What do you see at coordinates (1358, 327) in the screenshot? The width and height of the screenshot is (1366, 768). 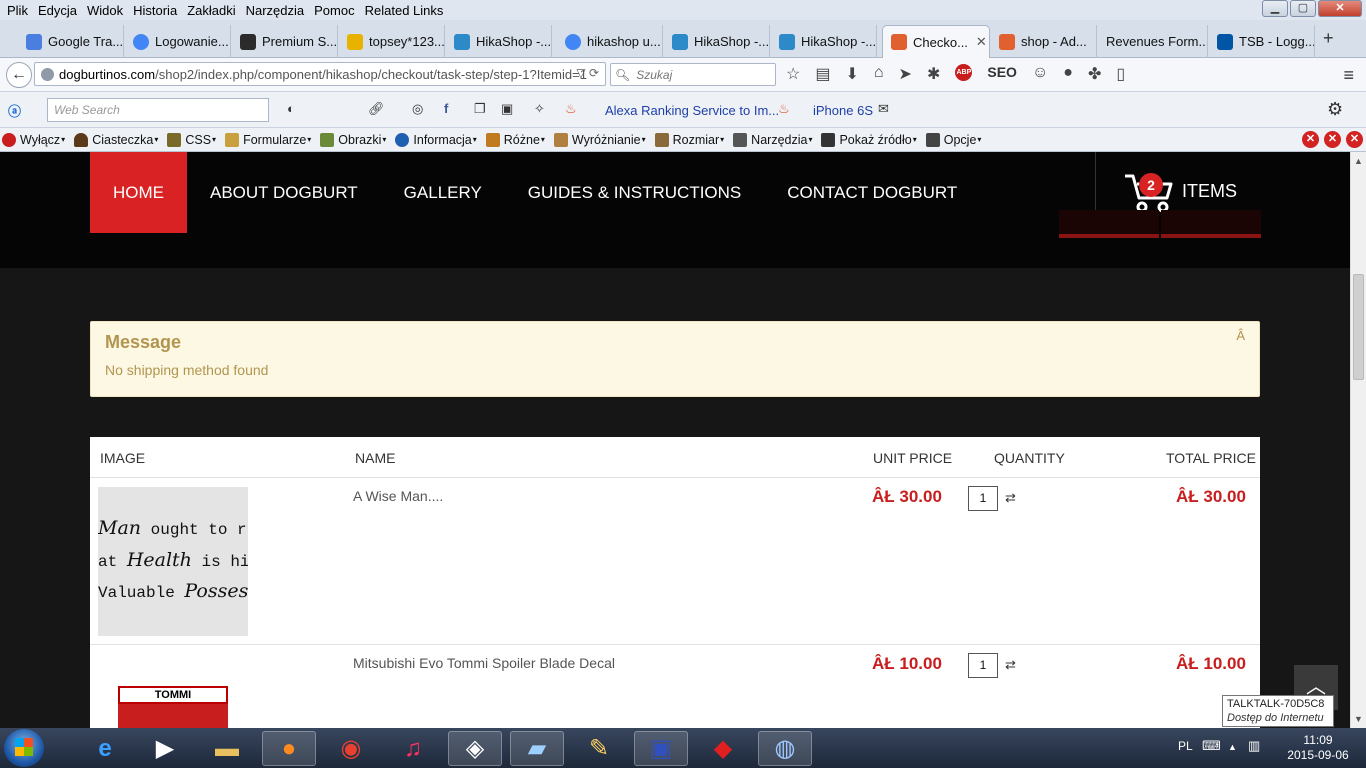 I see `scrollbar-thumb` at bounding box center [1358, 327].